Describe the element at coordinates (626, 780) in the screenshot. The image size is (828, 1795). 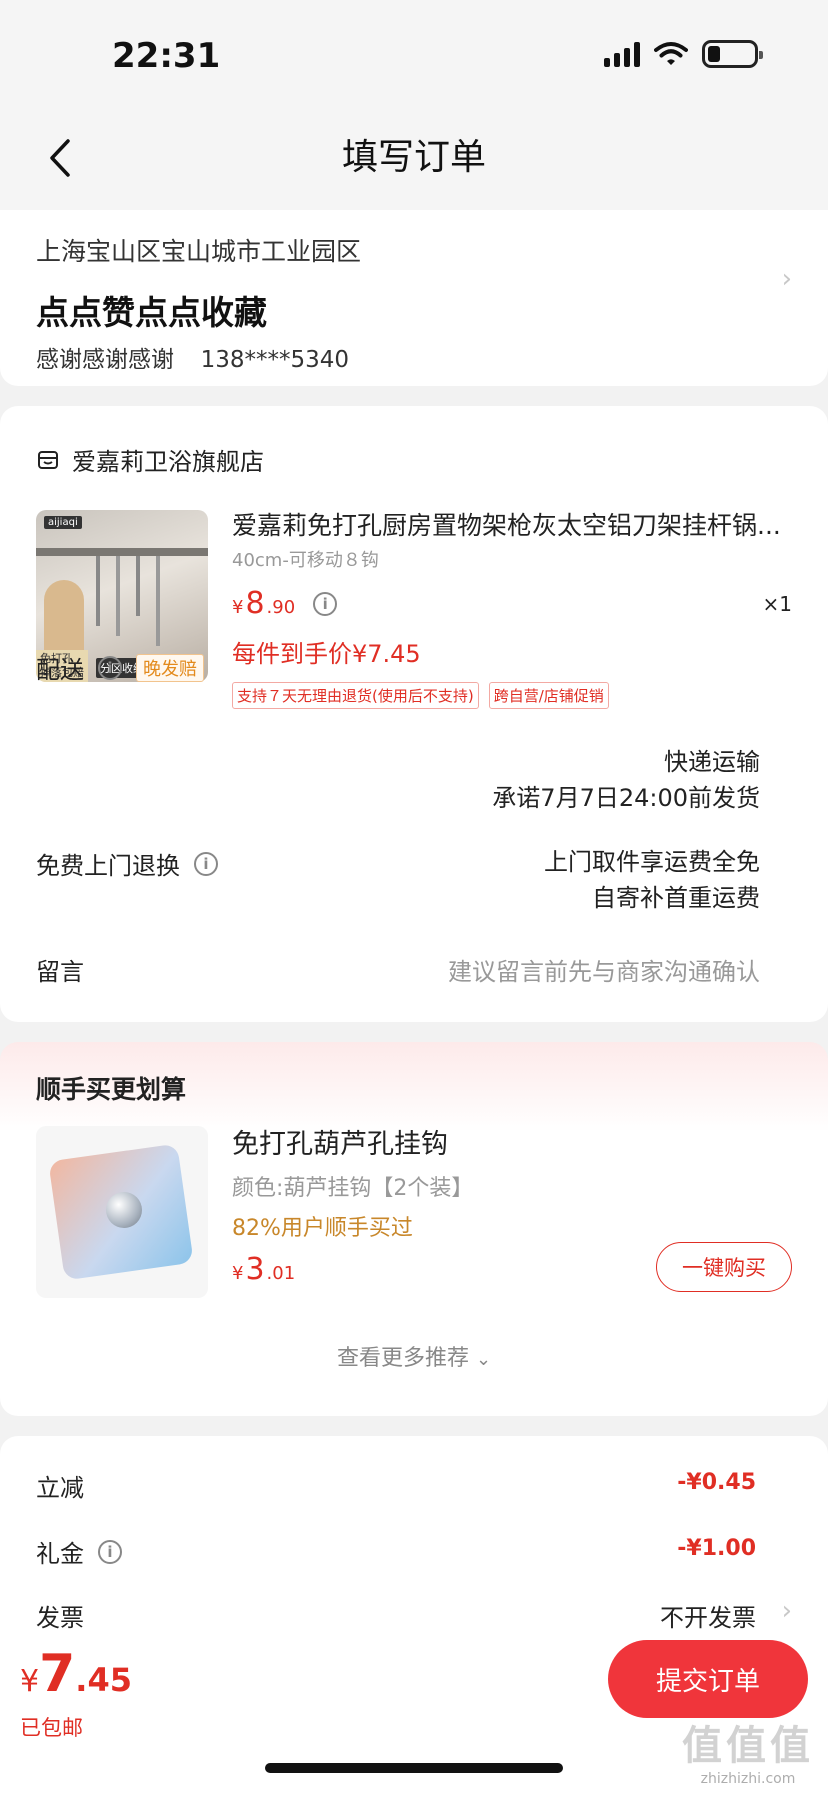
I see `delivery-detail: 快递运输 承诺7月7日24:00前发货` at that location.